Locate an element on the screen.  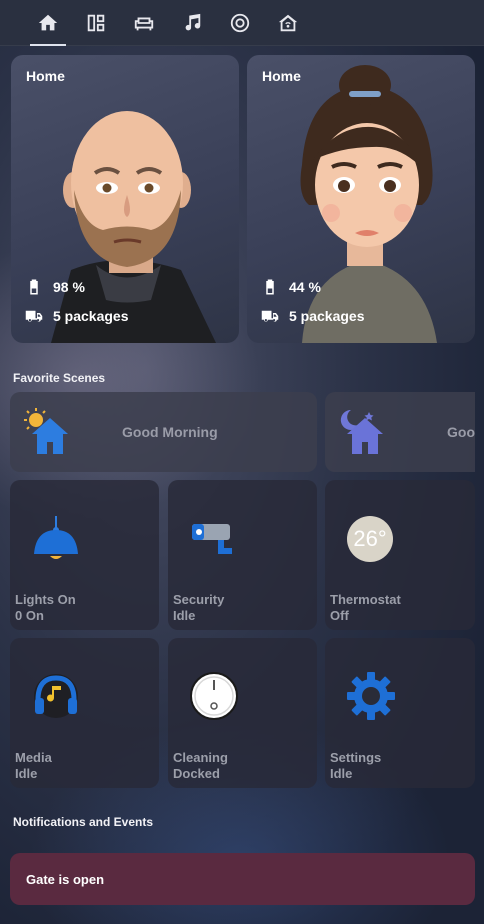
tile-media: Media Idle is located at coordinates (84, 713).